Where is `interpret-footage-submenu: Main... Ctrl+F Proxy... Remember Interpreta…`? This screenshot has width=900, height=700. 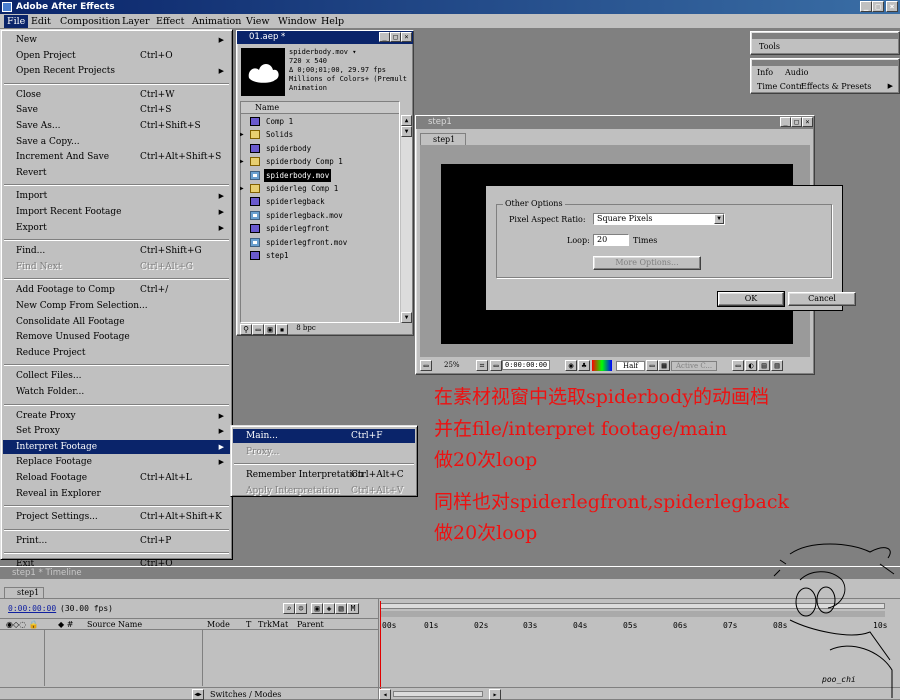
interpret-footage-submenu: Main... Ctrl+F Proxy... Remember Interpreta… is located at coordinates (324, 461).